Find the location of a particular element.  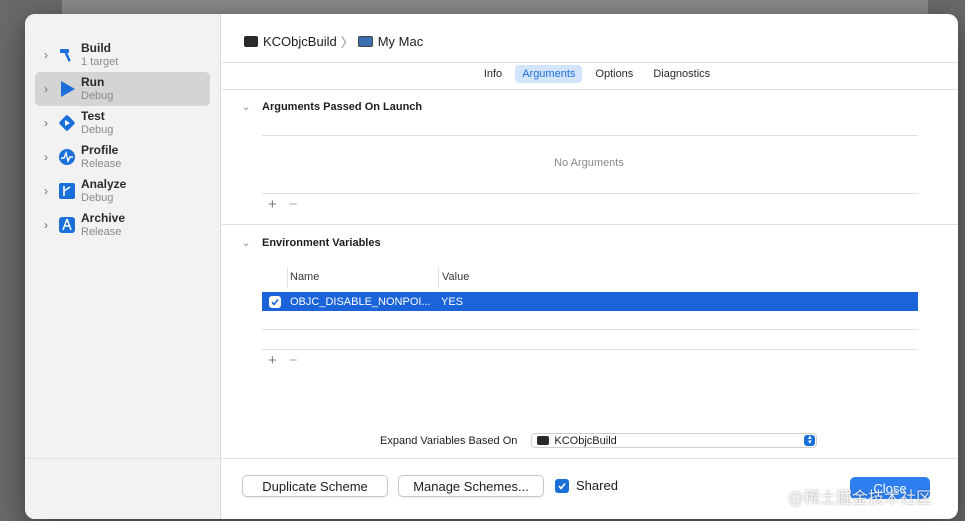

breadcrumb: KCObjcBuild 〉 My Mac is located at coordinates (333, 41).